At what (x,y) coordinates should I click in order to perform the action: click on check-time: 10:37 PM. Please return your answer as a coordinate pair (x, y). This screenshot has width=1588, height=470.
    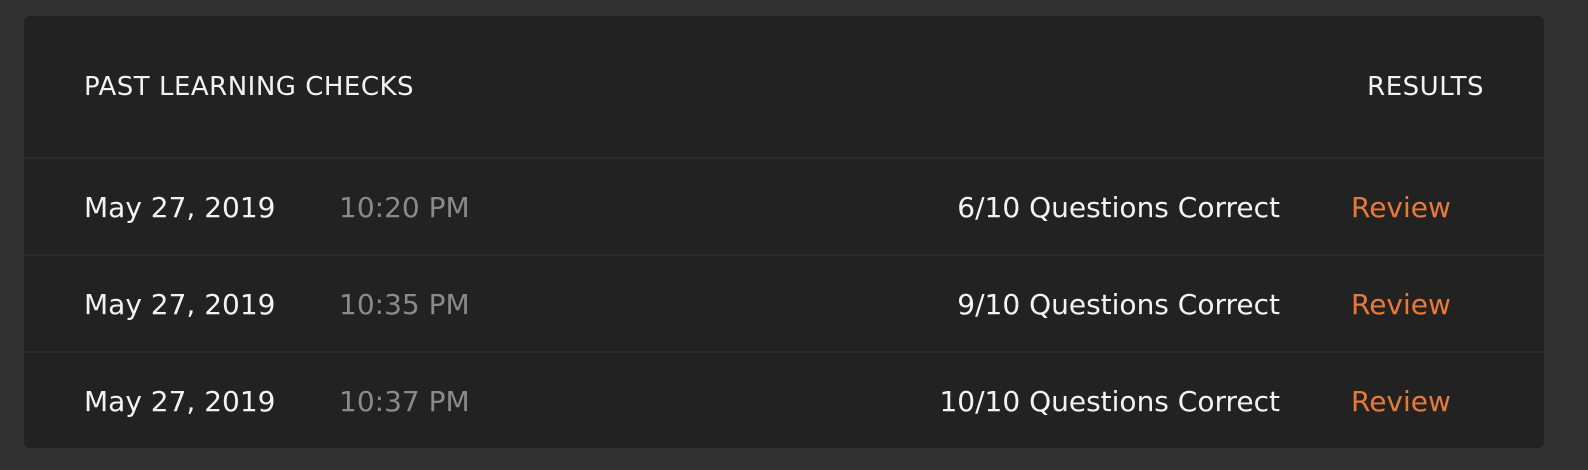
    Looking at the image, I should click on (404, 401).